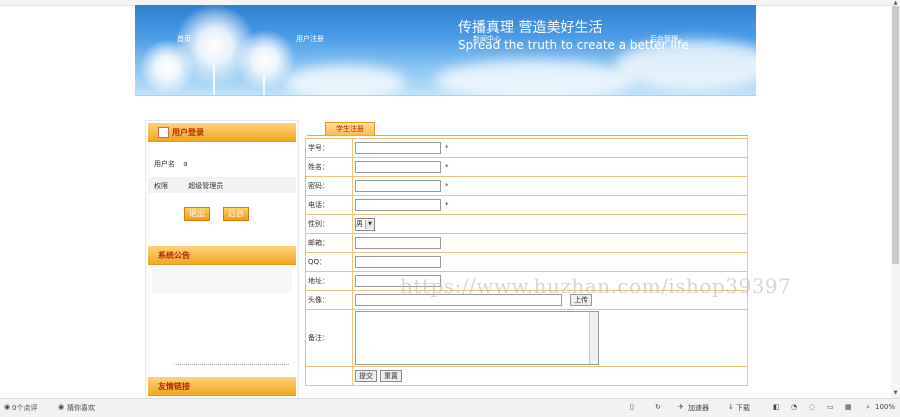  I want to click on sound-icon: ◧, so click(776, 407).